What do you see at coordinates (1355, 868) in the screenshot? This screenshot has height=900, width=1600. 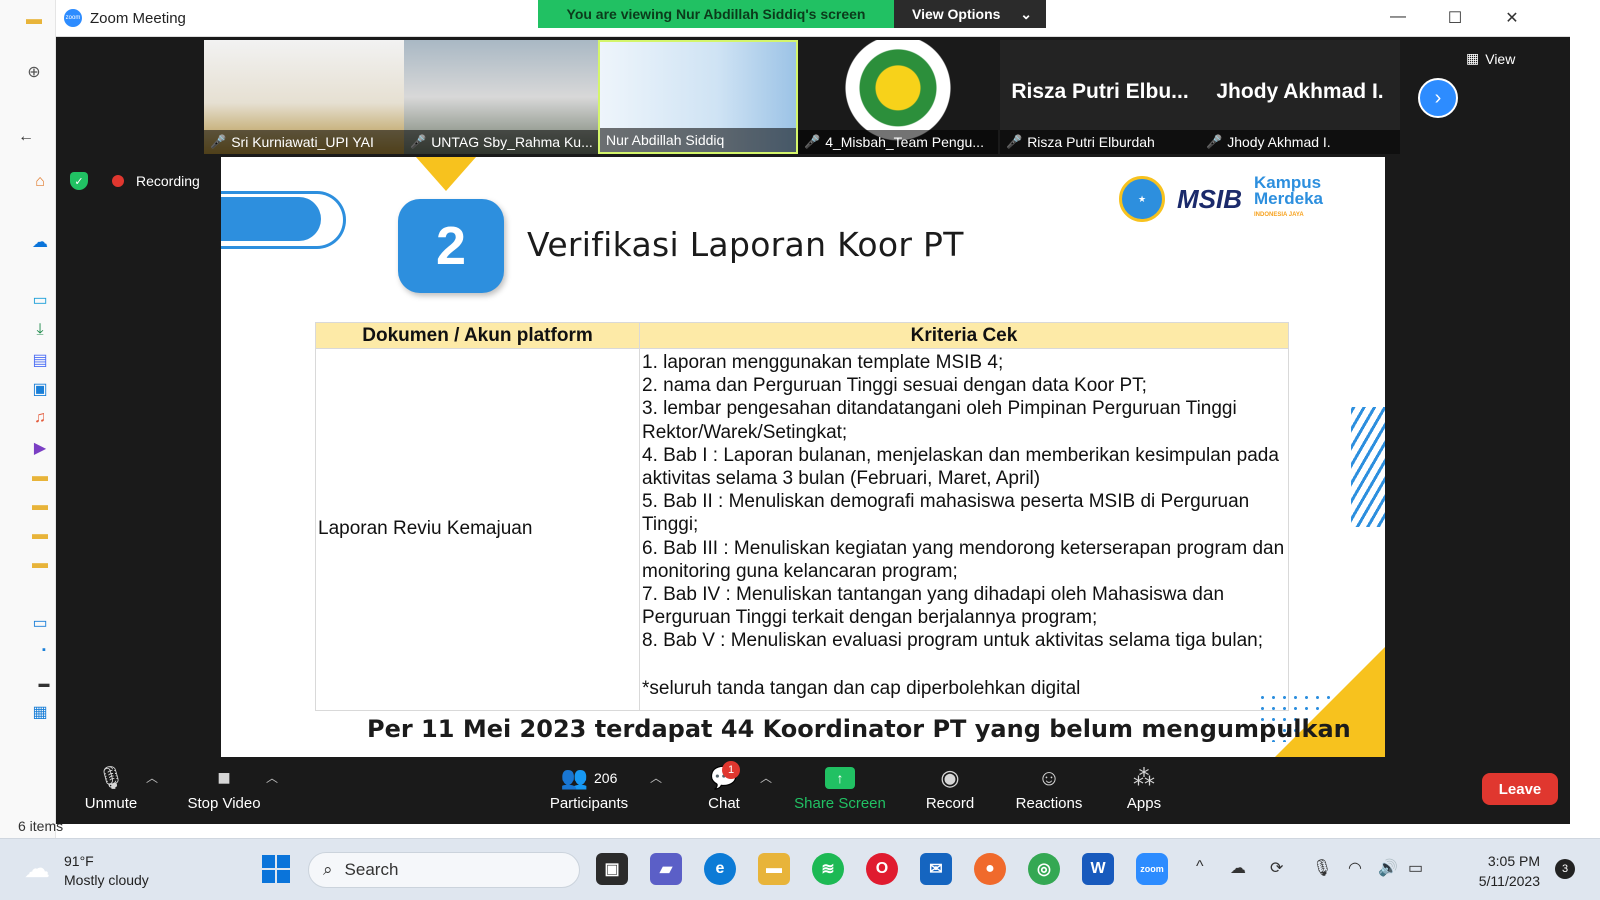 I see `wifi-icon: ◠` at bounding box center [1355, 868].